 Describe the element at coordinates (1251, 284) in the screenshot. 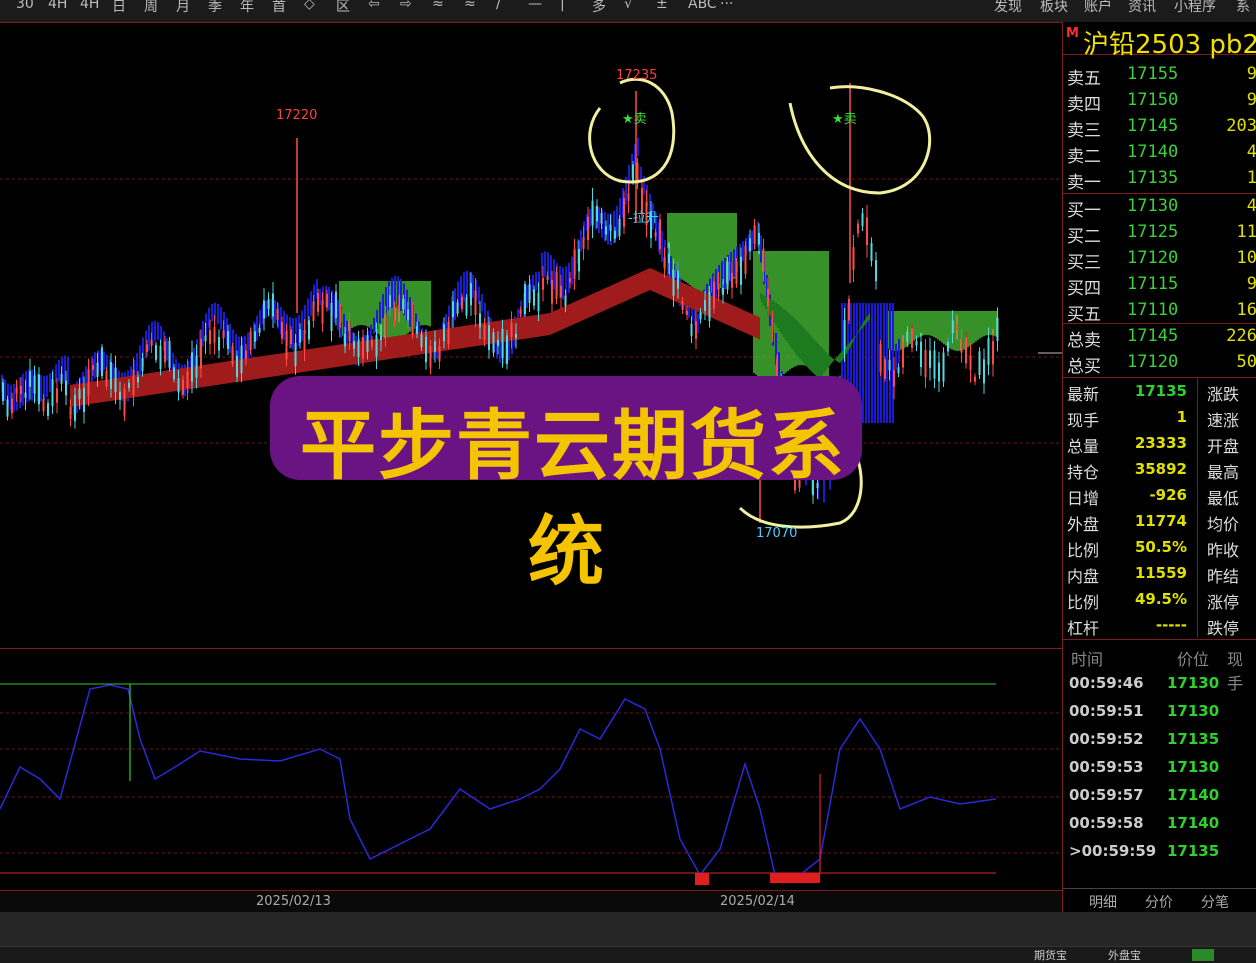

I see `level-volume: 9` at that location.